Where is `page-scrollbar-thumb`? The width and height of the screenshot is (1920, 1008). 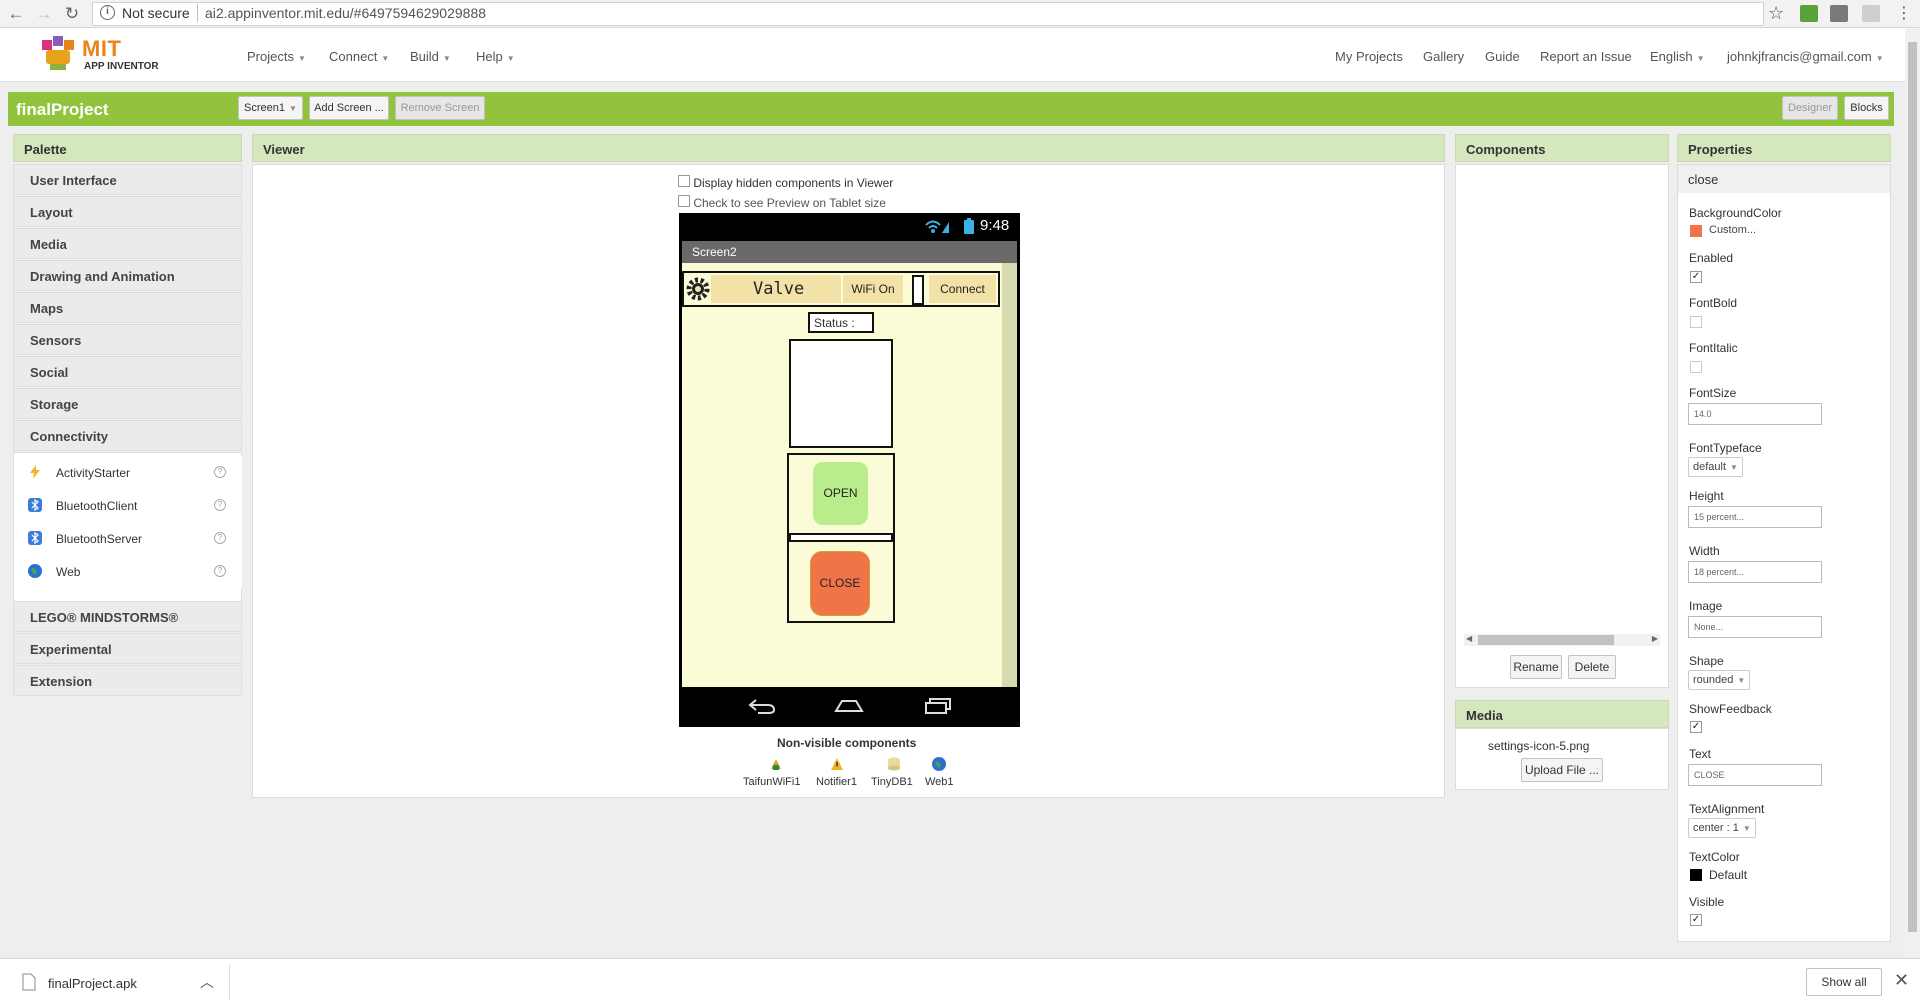 page-scrollbar-thumb is located at coordinates (1912, 487).